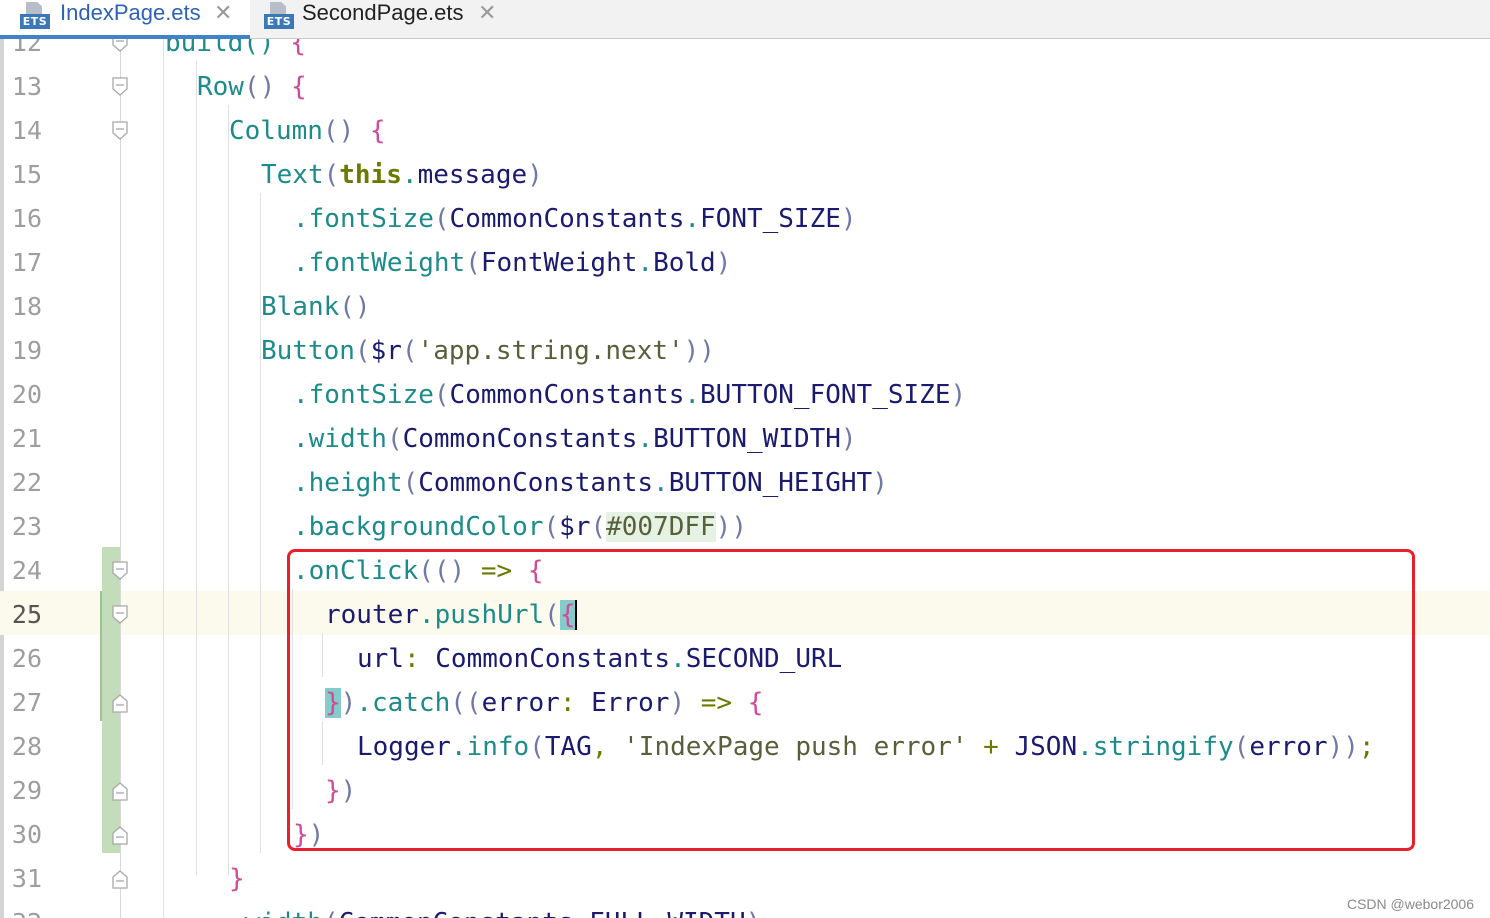 This screenshot has height=918, width=1490. What do you see at coordinates (745, 571) in the screenshot?
I see `code-line: 24 .onClick(() => {` at bounding box center [745, 571].